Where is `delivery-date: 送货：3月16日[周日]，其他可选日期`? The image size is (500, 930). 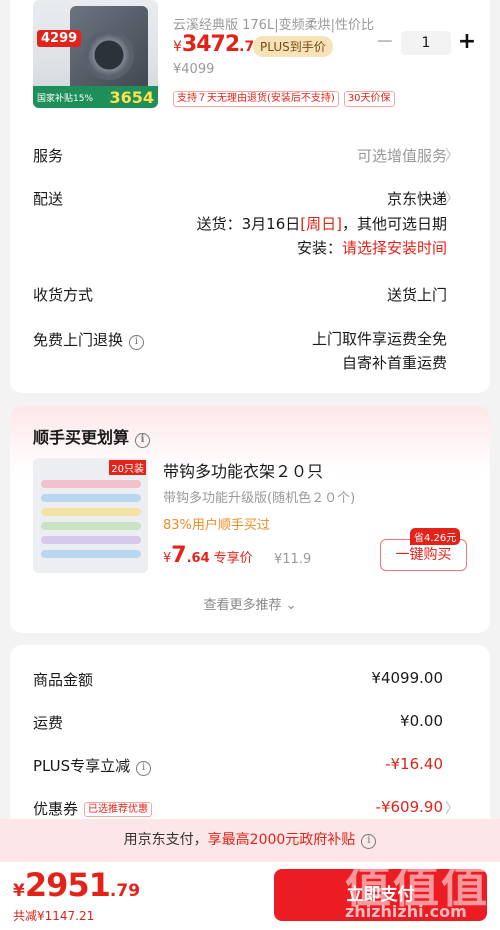
delivery-date: 送货：3月16日[周日]，其他可选日期 is located at coordinates (322, 223).